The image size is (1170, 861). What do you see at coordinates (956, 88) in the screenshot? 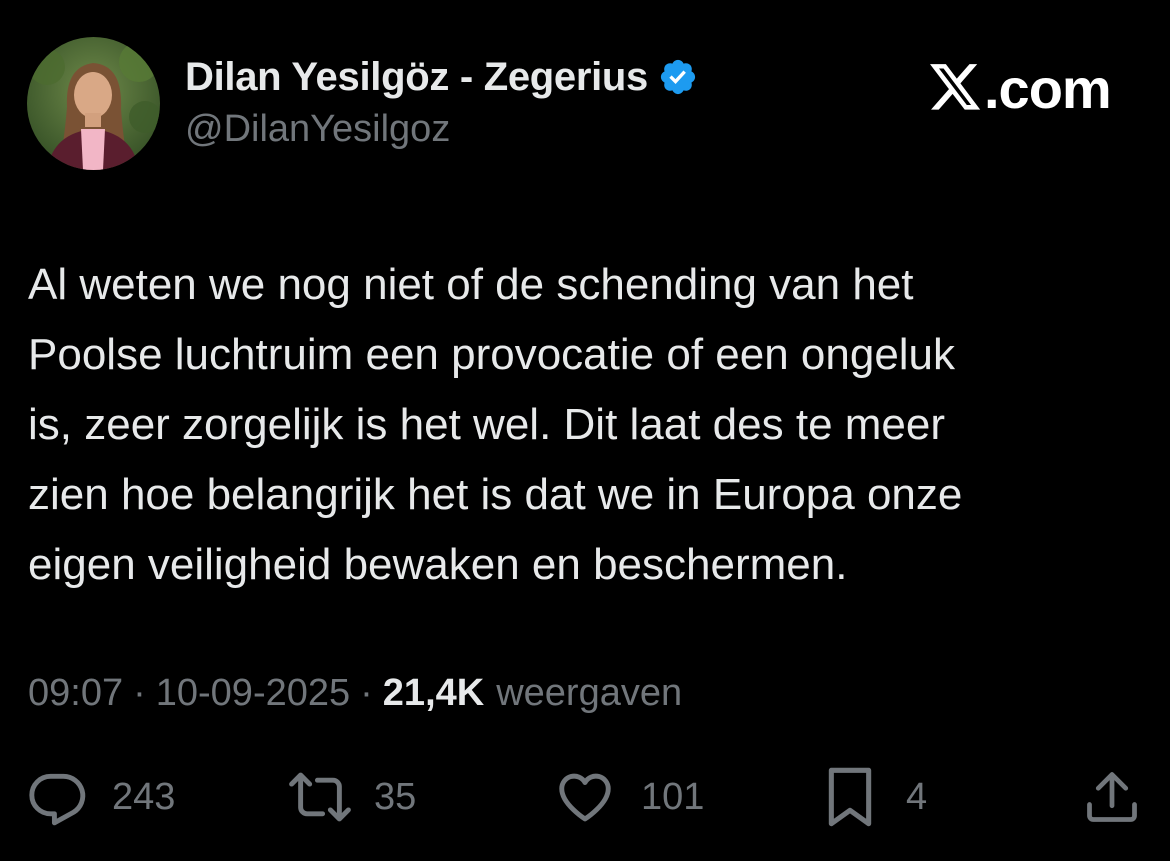
I see `x-logo-icon` at bounding box center [956, 88].